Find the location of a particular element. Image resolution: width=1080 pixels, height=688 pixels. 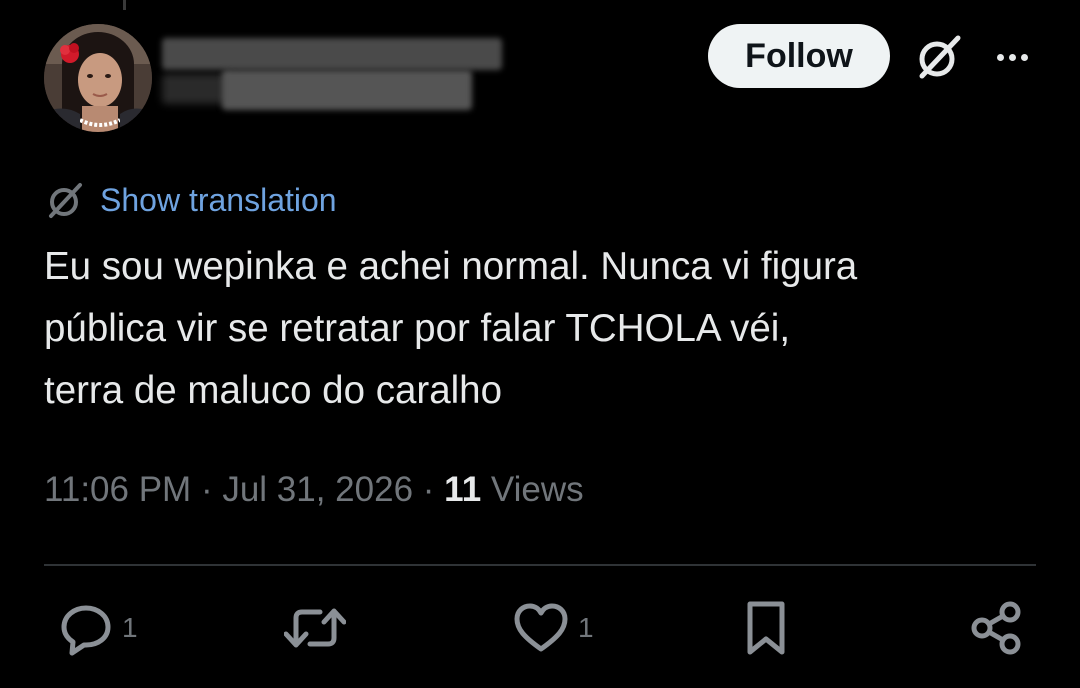

bookmark-icon is located at coordinates (766, 628).